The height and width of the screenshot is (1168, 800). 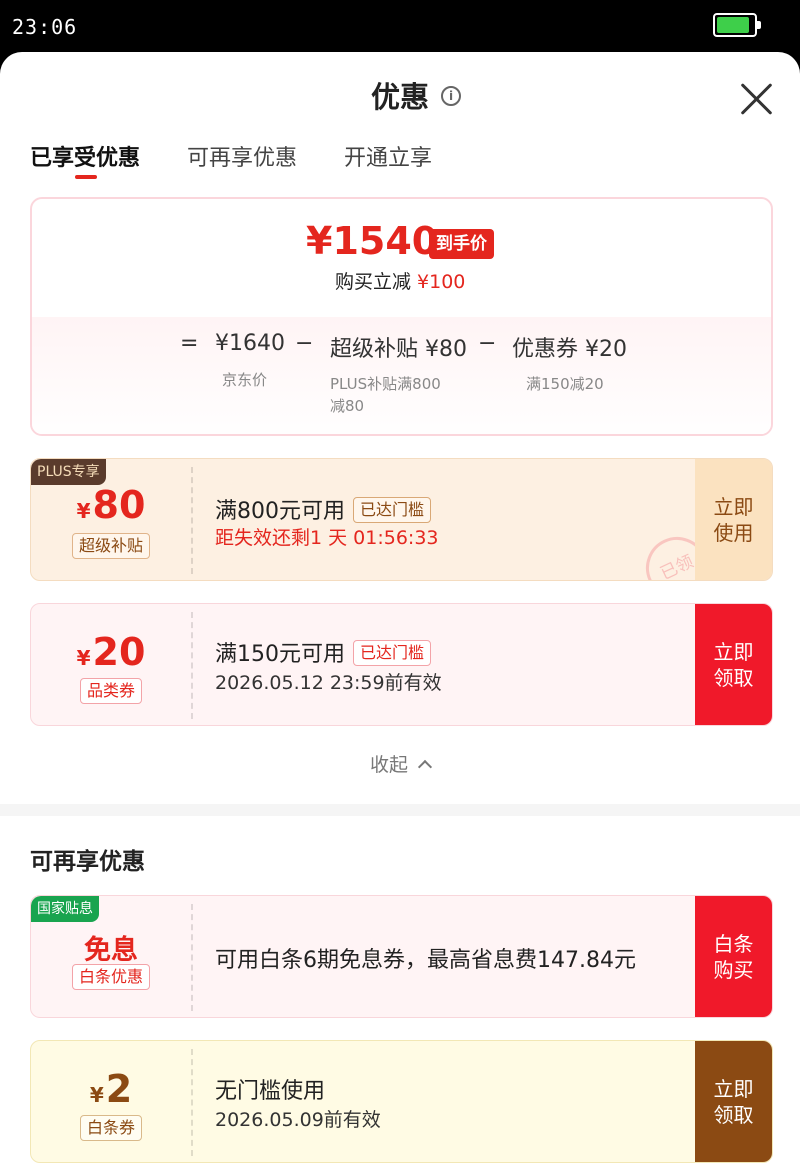 What do you see at coordinates (347, 406) in the screenshot?
I see `subsidy-desc-line2: 减80` at bounding box center [347, 406].